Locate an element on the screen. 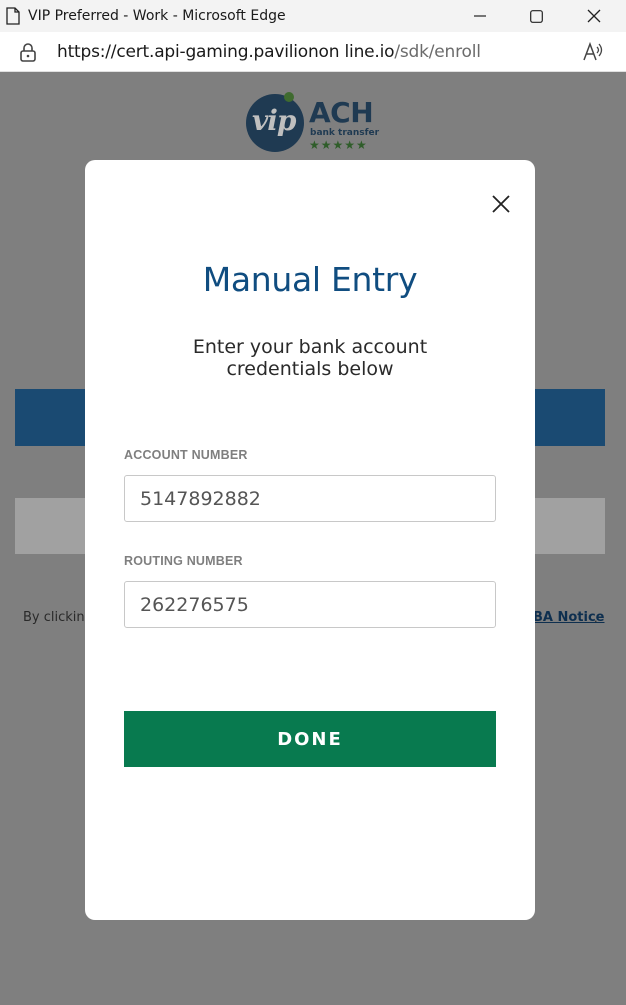 This screenshot has width=626, height=1005. maximize-icon is located at coordinates (536, 16).